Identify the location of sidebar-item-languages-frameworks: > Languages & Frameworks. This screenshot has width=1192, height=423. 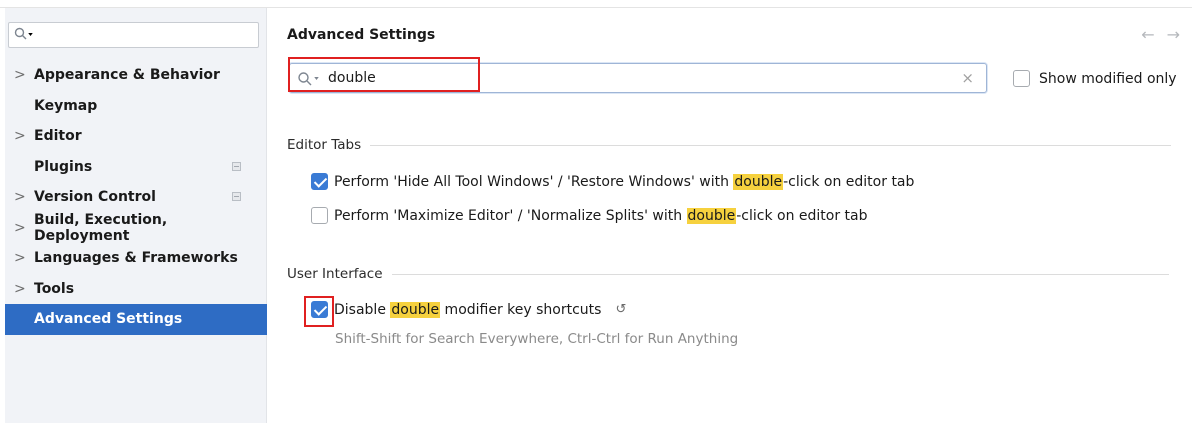
(136, 258).